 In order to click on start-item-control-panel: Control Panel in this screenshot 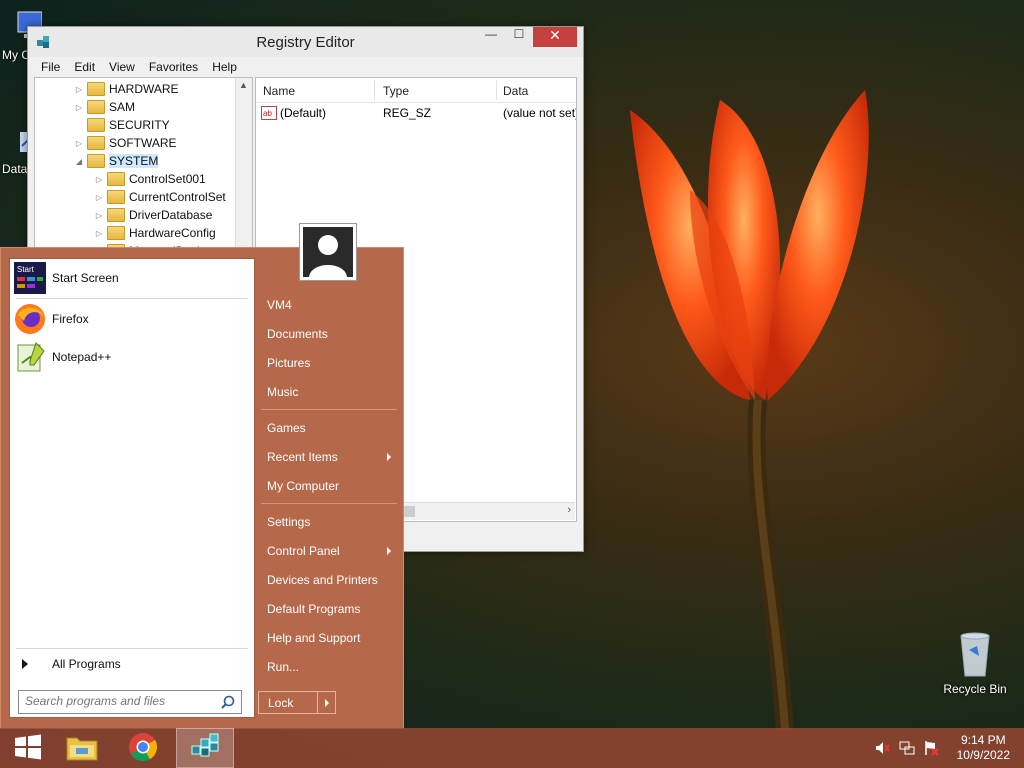, I will do `click(329, 551)`.